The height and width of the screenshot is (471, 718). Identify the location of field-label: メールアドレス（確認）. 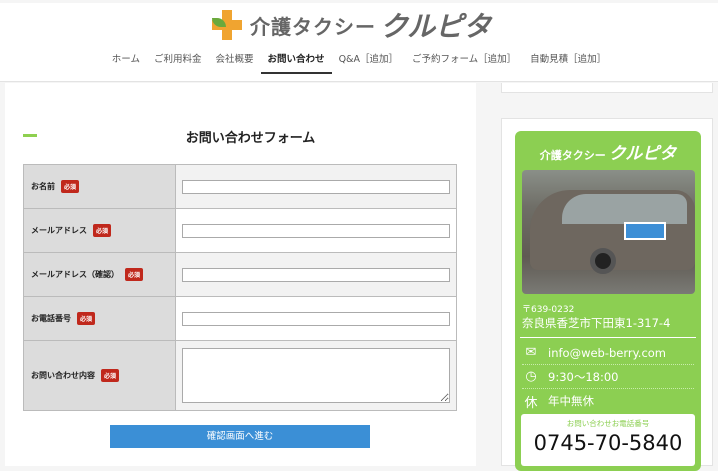
(75, 274).